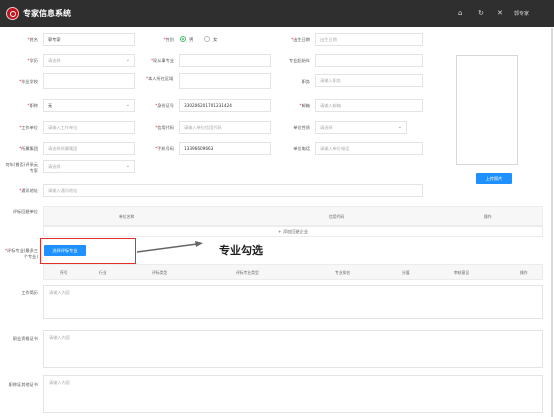  Describe the element at coordinates (89, 105) in the screenshot. I see `title-select: 无 ⌄` at that location.